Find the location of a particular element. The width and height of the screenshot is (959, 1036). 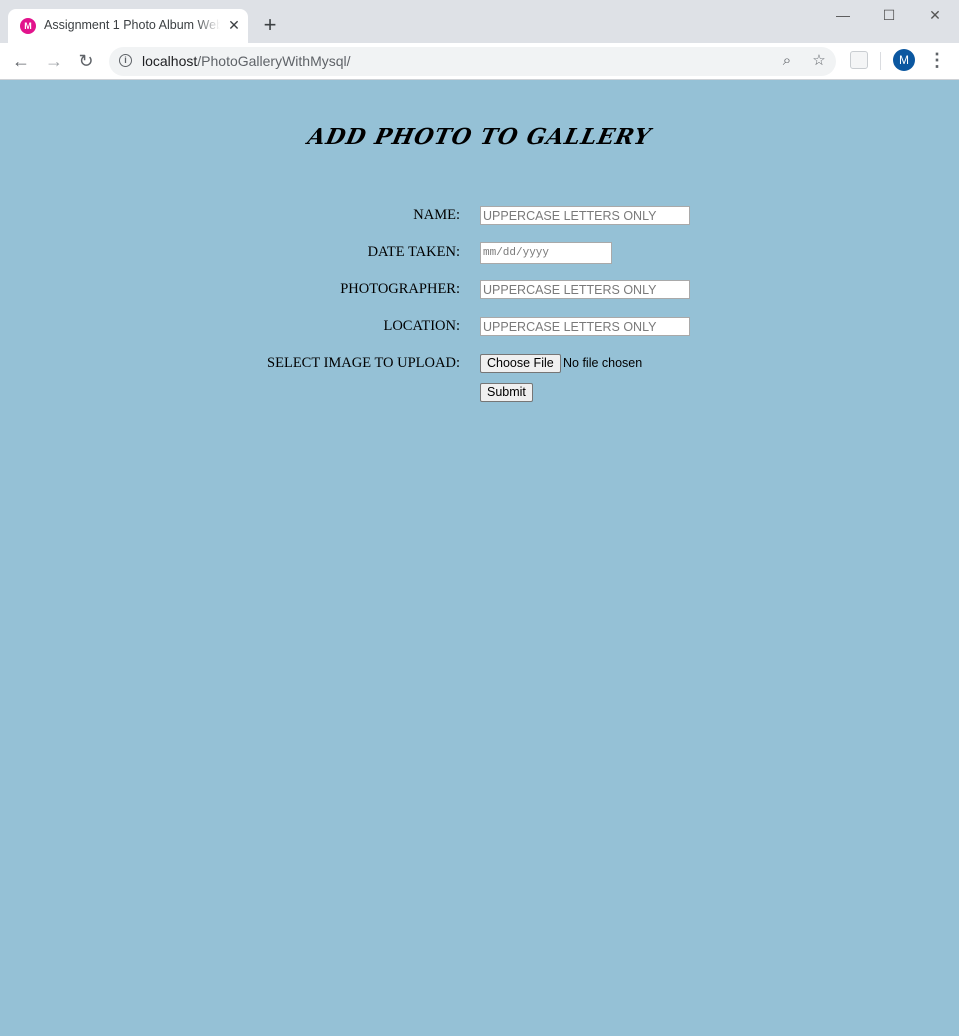

url-path: /PhotoGalleryWithMysql/ is located at coordinates (274, 61).